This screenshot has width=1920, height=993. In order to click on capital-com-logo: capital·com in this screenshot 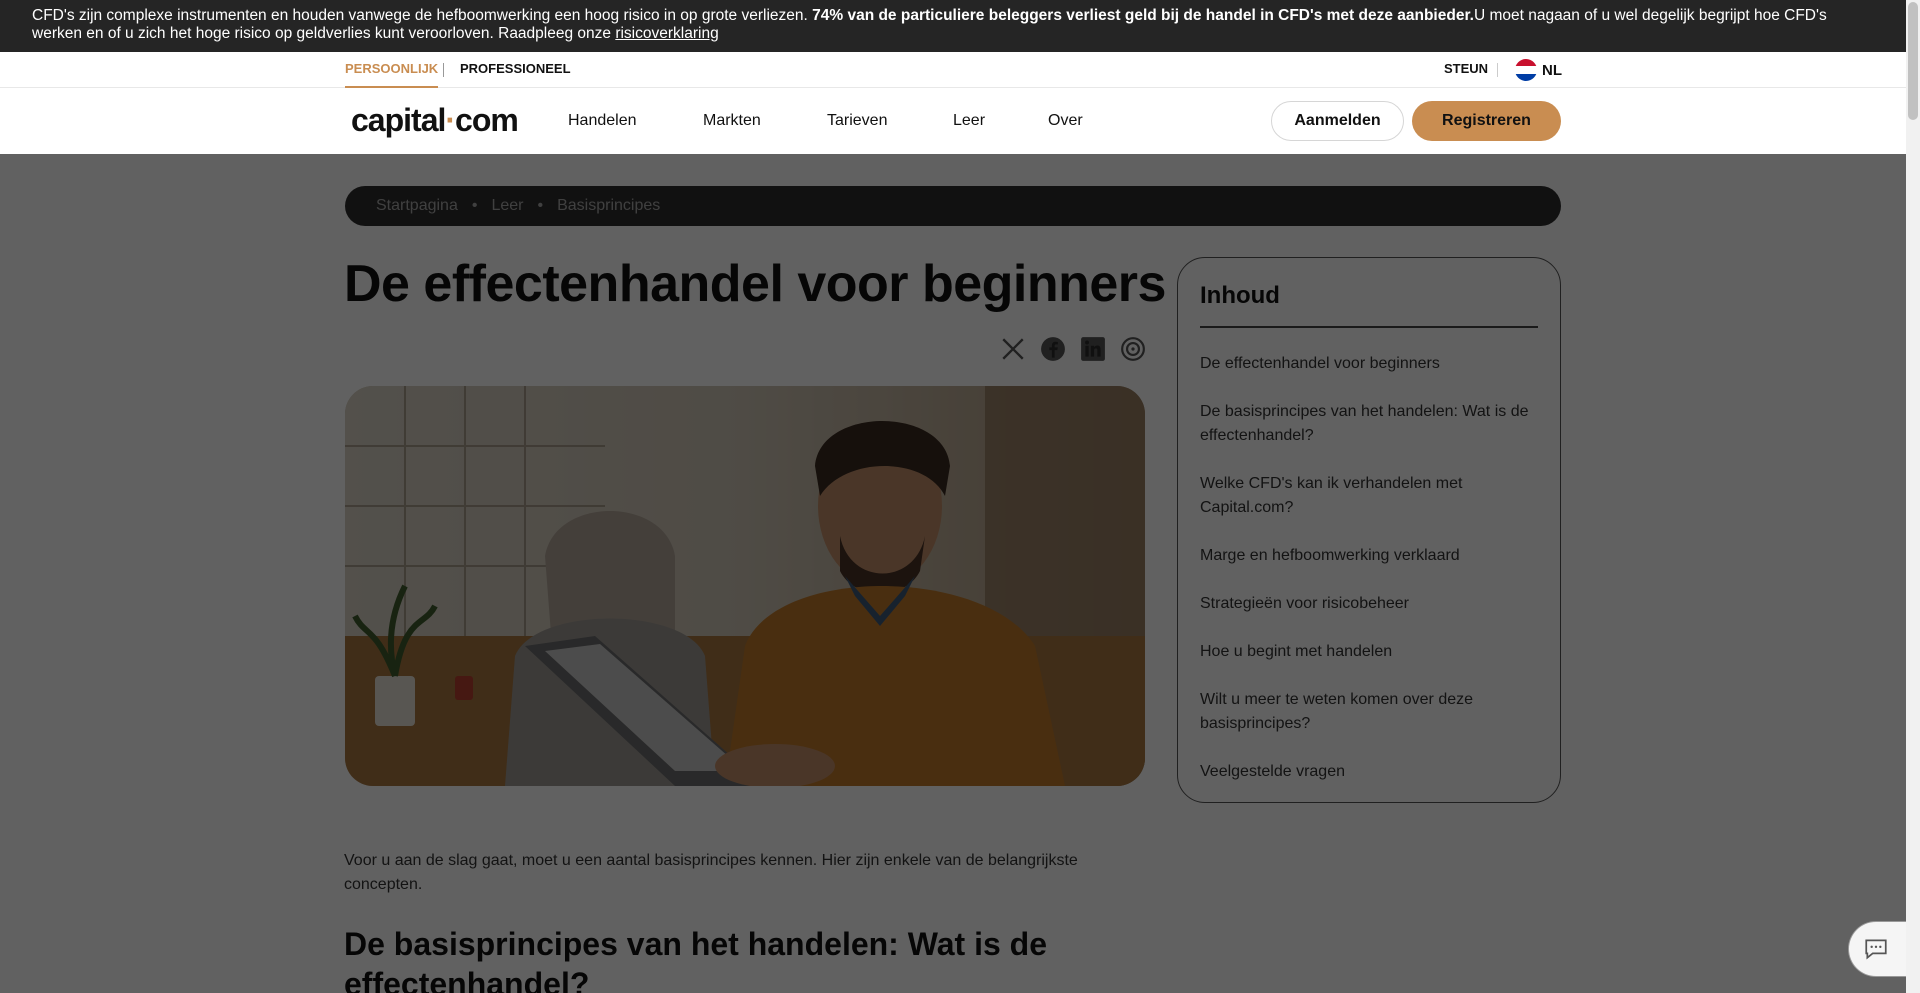, I will do `click(435, 120)`.